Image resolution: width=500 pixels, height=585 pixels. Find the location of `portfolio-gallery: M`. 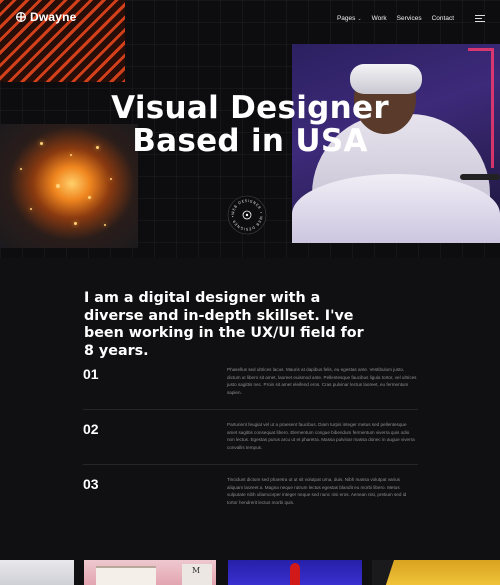

portfolio-gallery: M is located at coordinates (250, 572).